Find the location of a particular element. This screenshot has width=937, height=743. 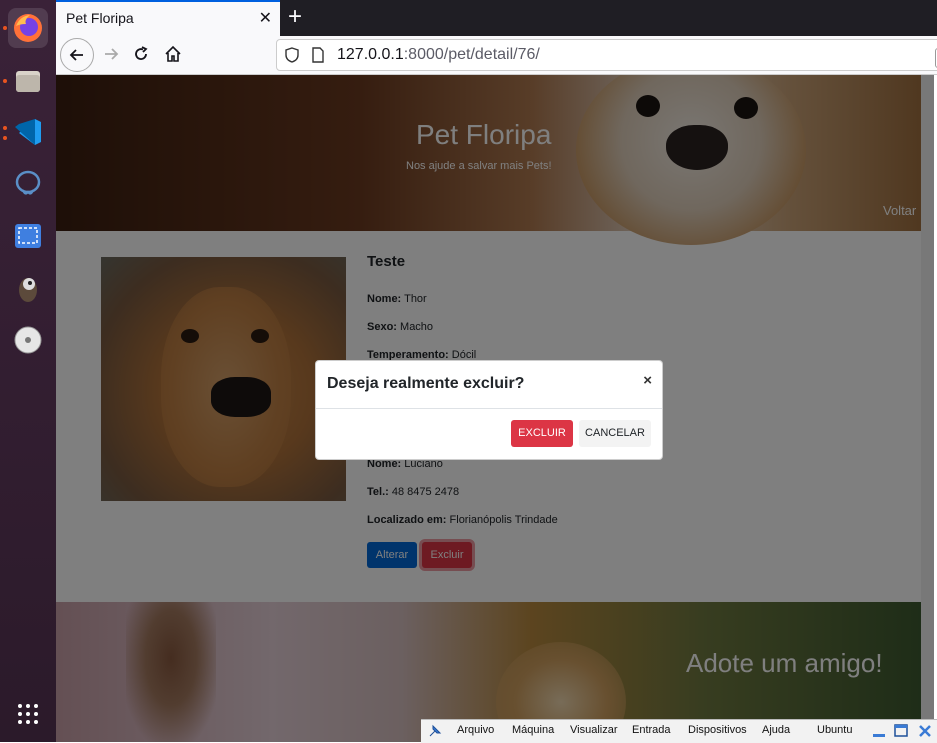

close-tab-icon: ✕ is located at coordinates (265, 18).